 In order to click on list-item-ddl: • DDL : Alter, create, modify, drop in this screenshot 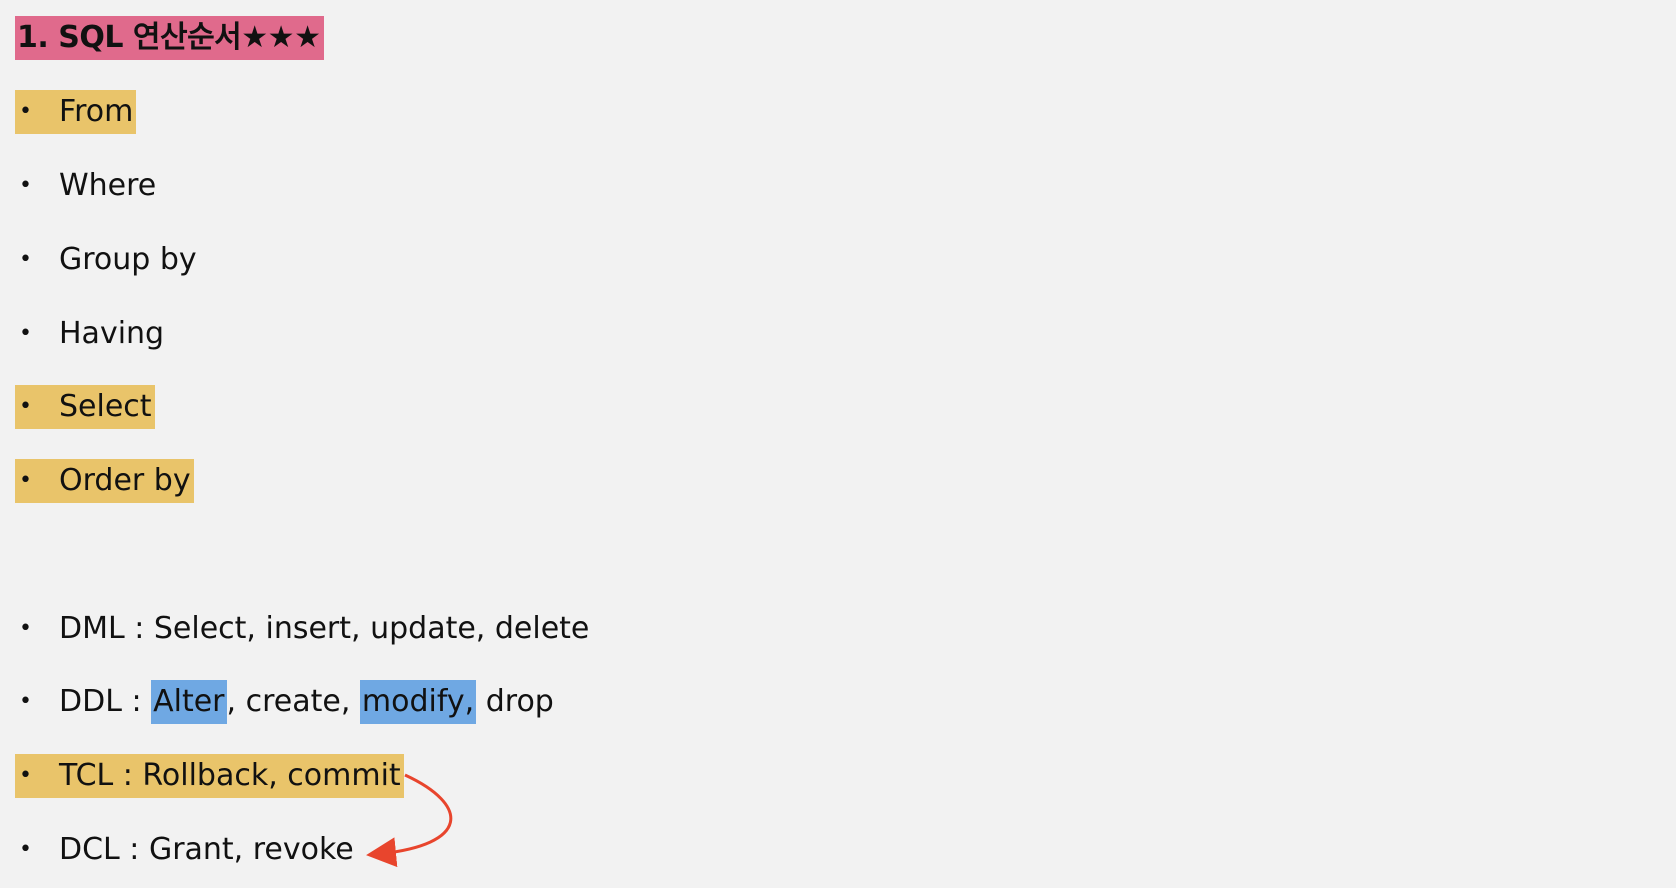, I will do `click(284, 702)`.